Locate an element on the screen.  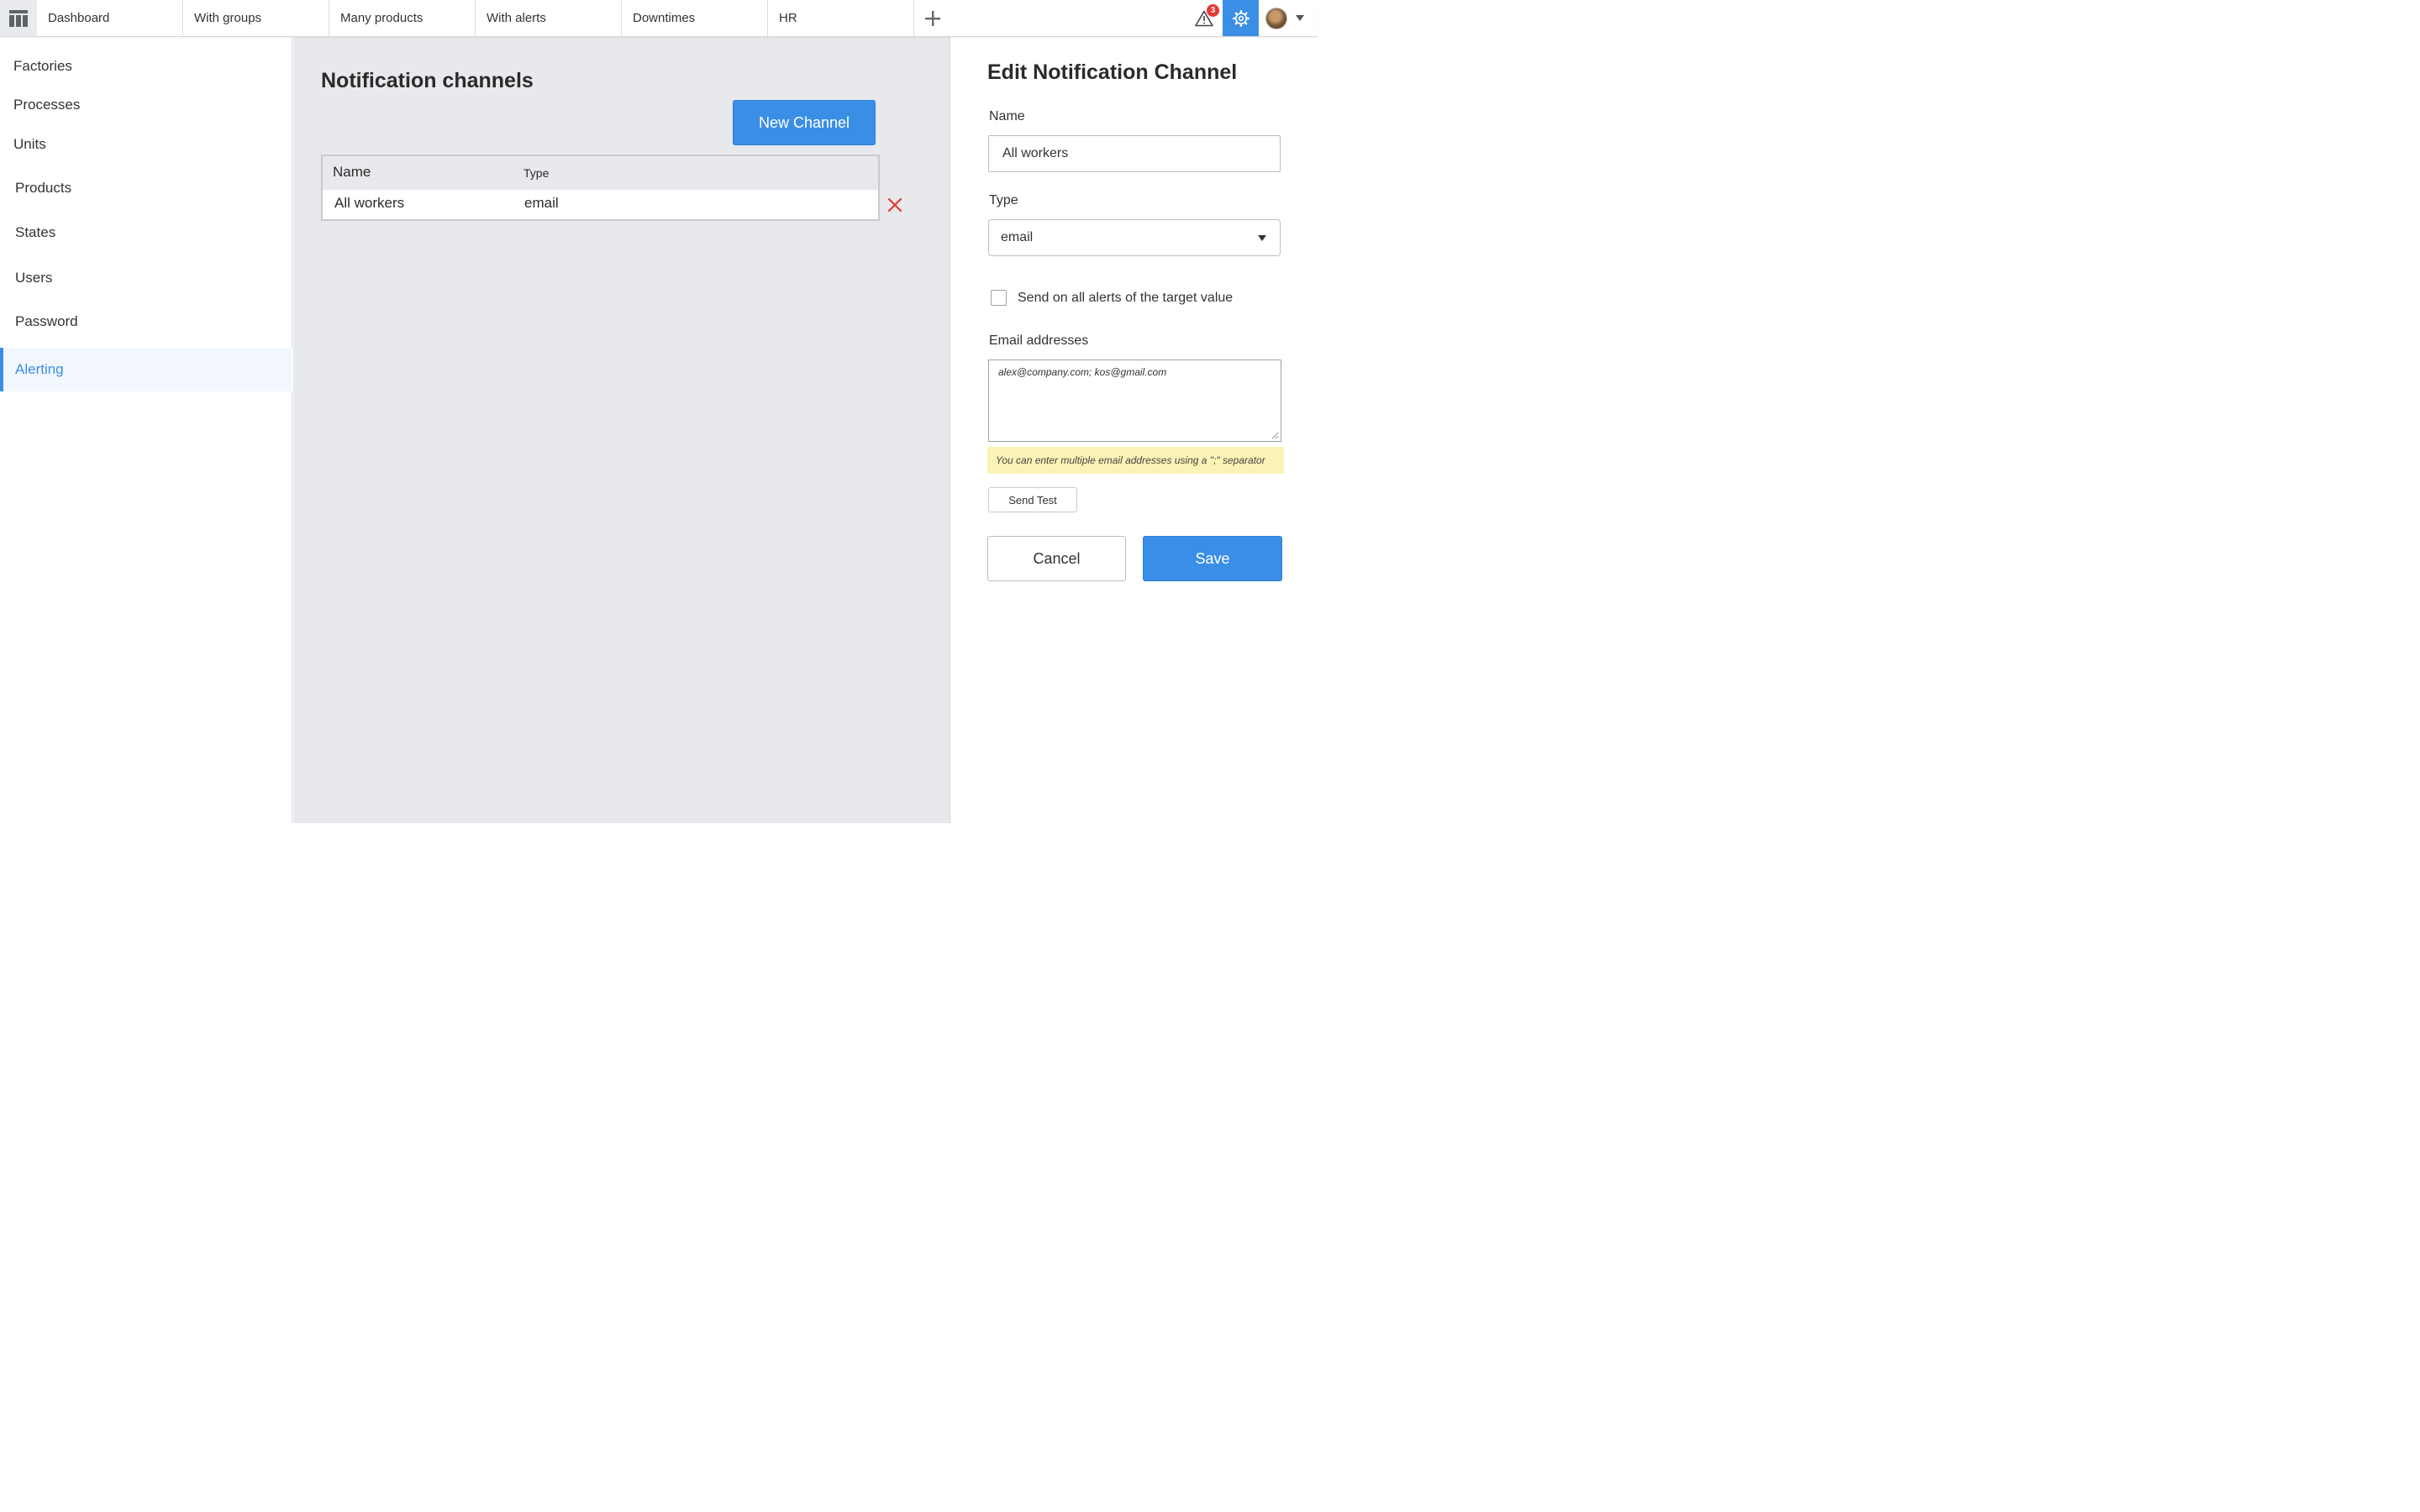
sidebar-item-users: Users is located at coordinates (146, 278).